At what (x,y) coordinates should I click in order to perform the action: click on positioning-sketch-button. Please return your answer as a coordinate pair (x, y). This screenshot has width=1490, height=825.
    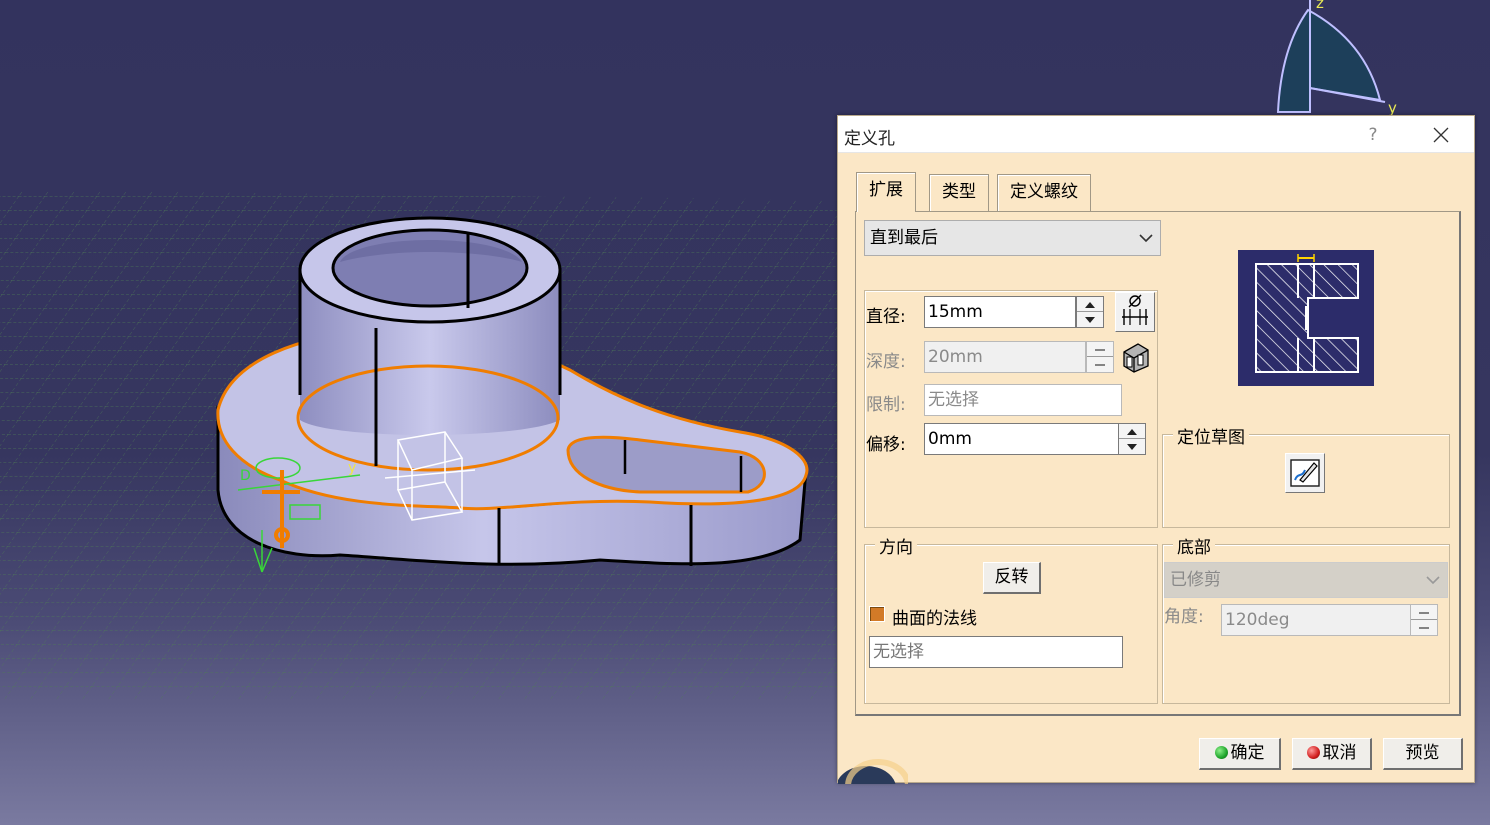
    Looking at the image, I should click on (1305, 473).